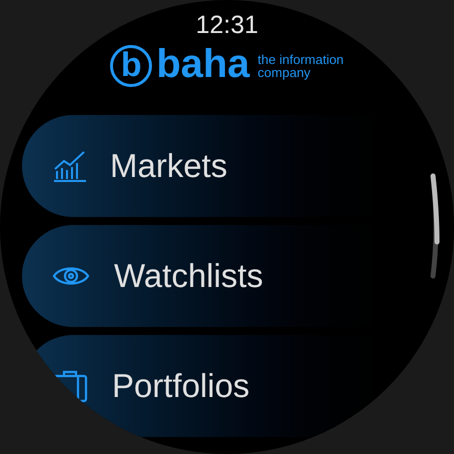  Describe the element at coordinates (203, 66) in the screenshot. I see `logo-name: baha` at that location.